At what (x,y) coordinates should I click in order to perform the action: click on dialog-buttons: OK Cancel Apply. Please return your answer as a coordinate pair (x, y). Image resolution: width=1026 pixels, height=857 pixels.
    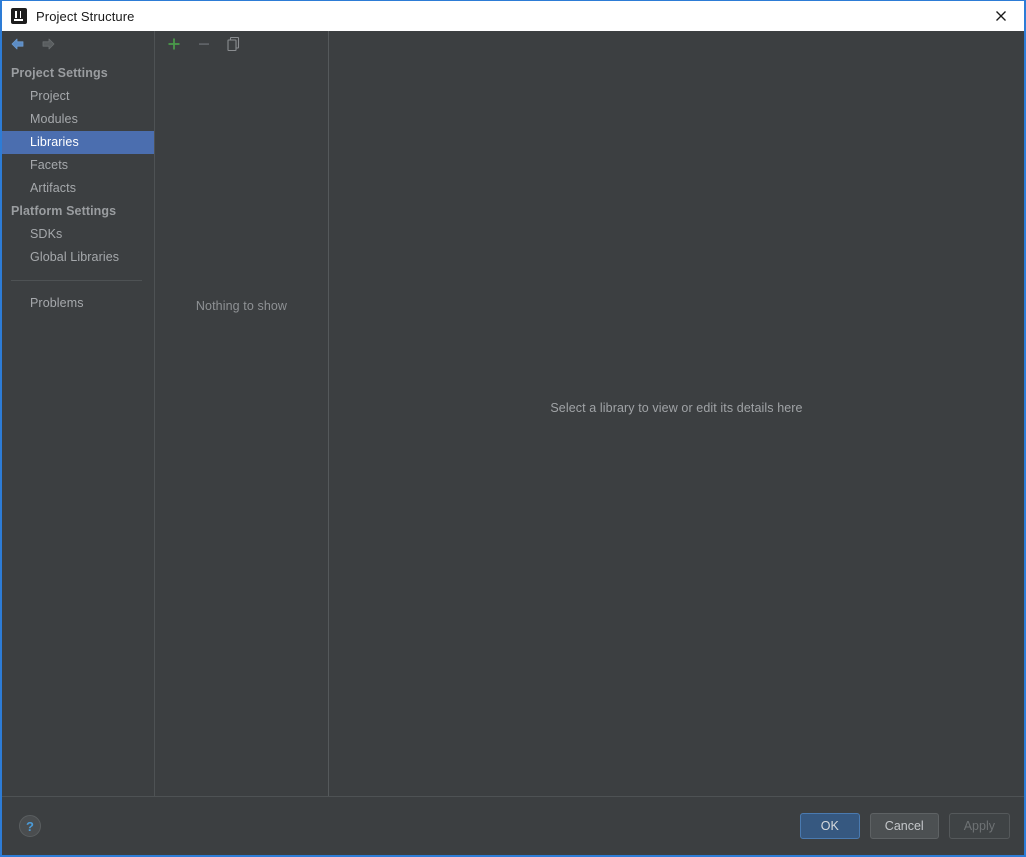
    Looking at the image, I should click on (904, 826).